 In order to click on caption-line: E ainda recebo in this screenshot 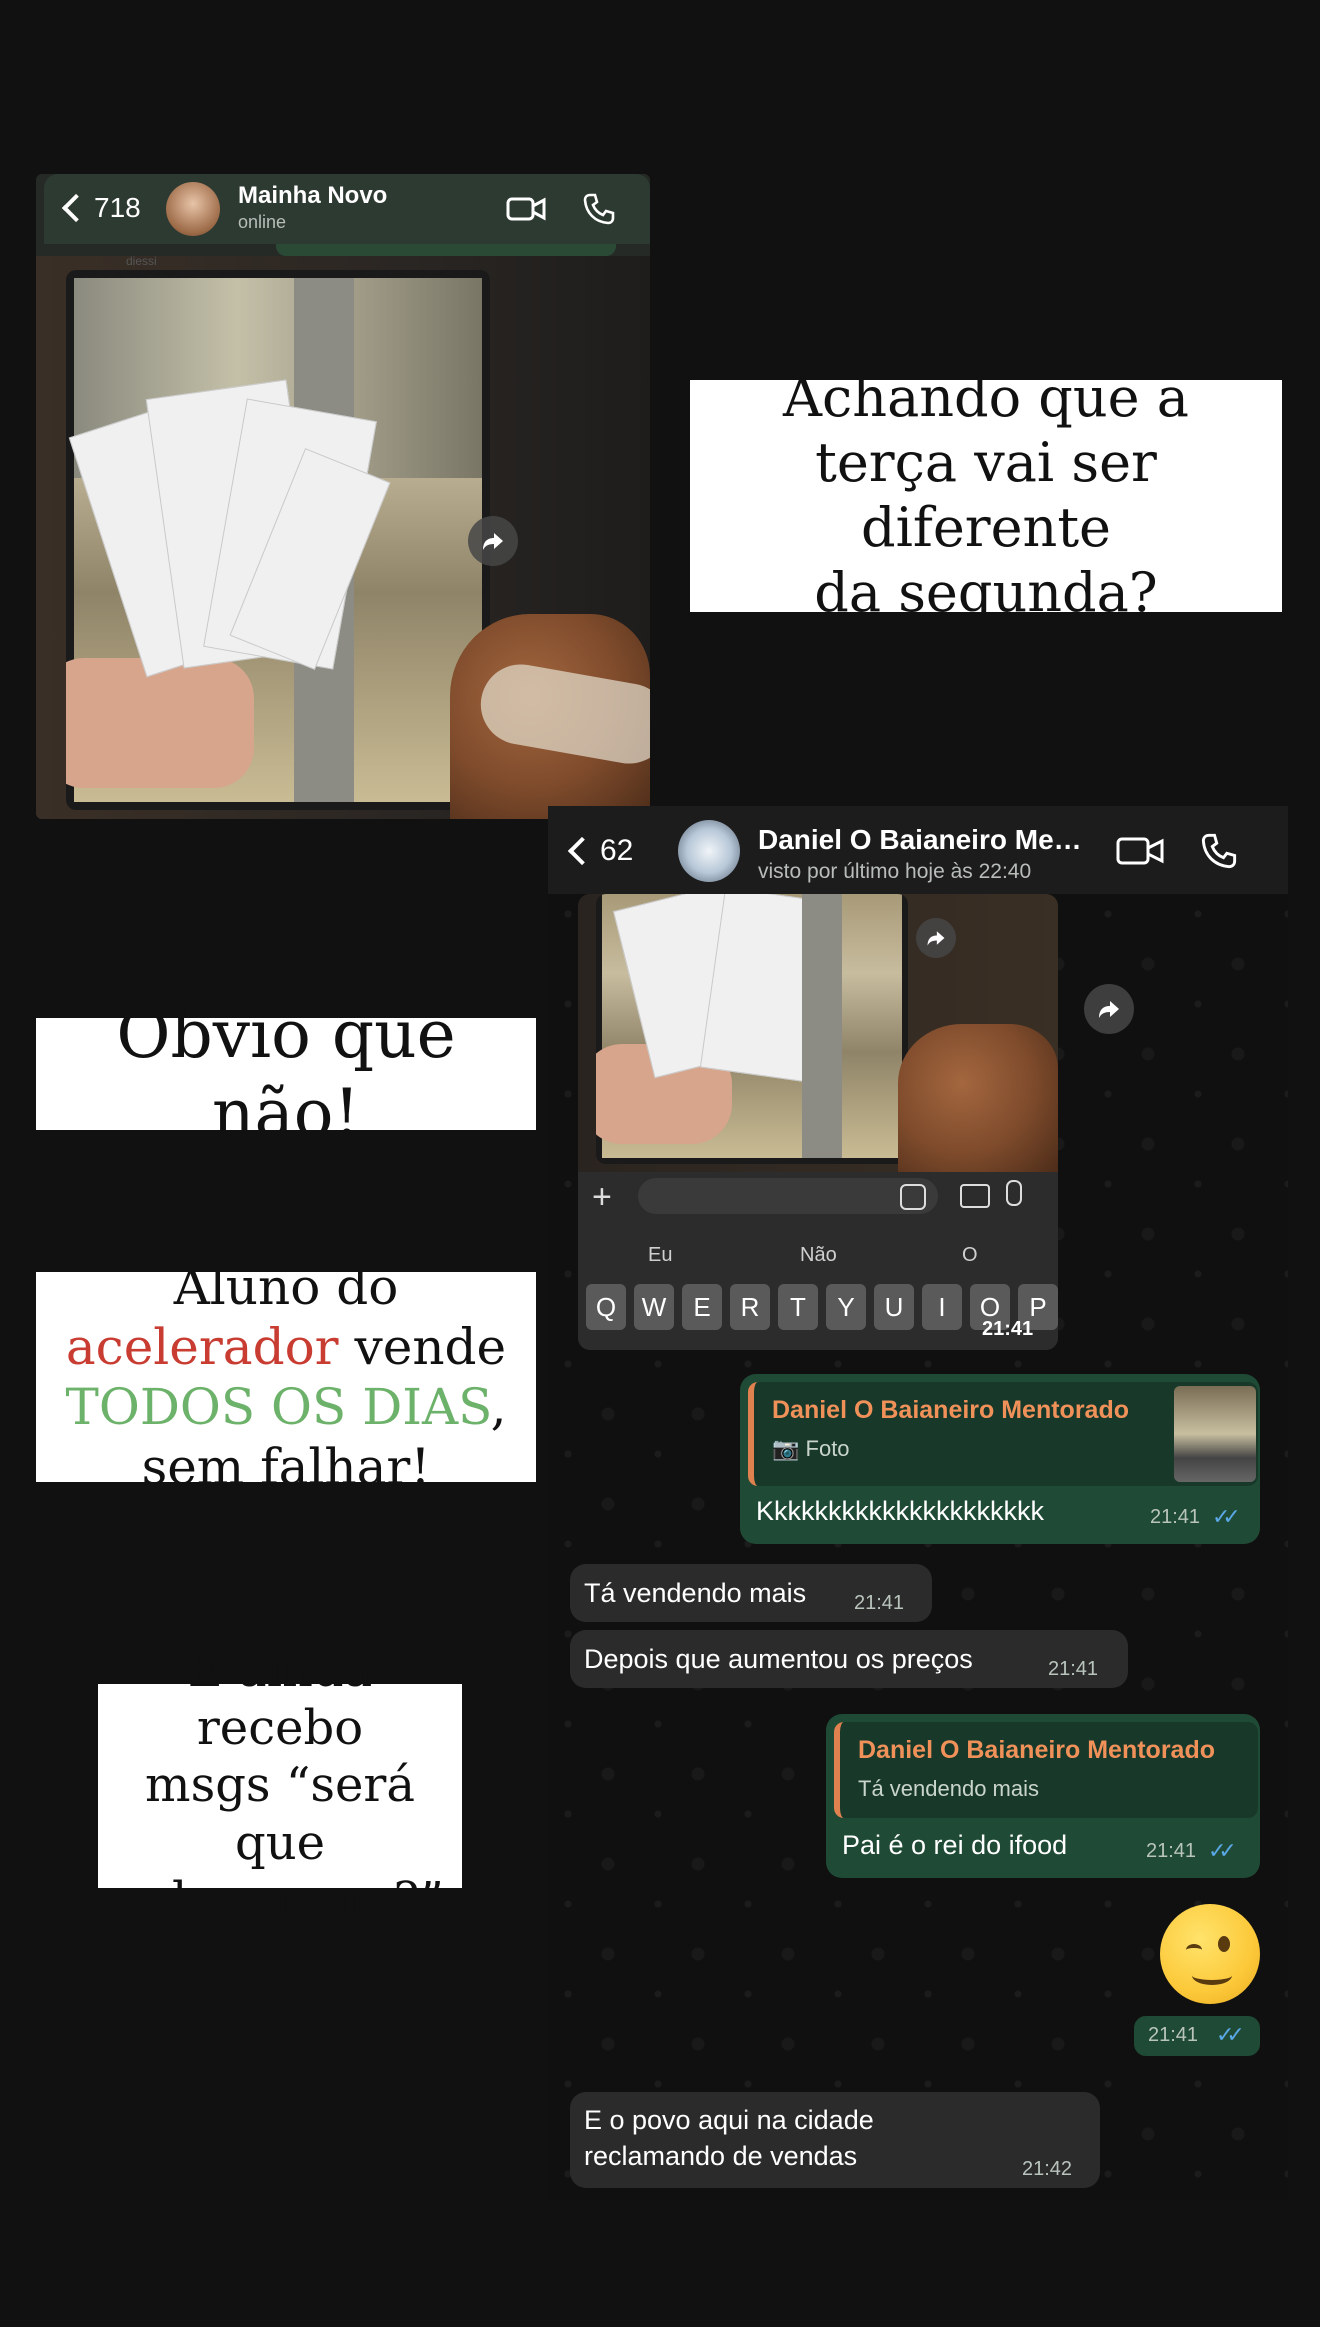, I will do `click(280, 1699)`.